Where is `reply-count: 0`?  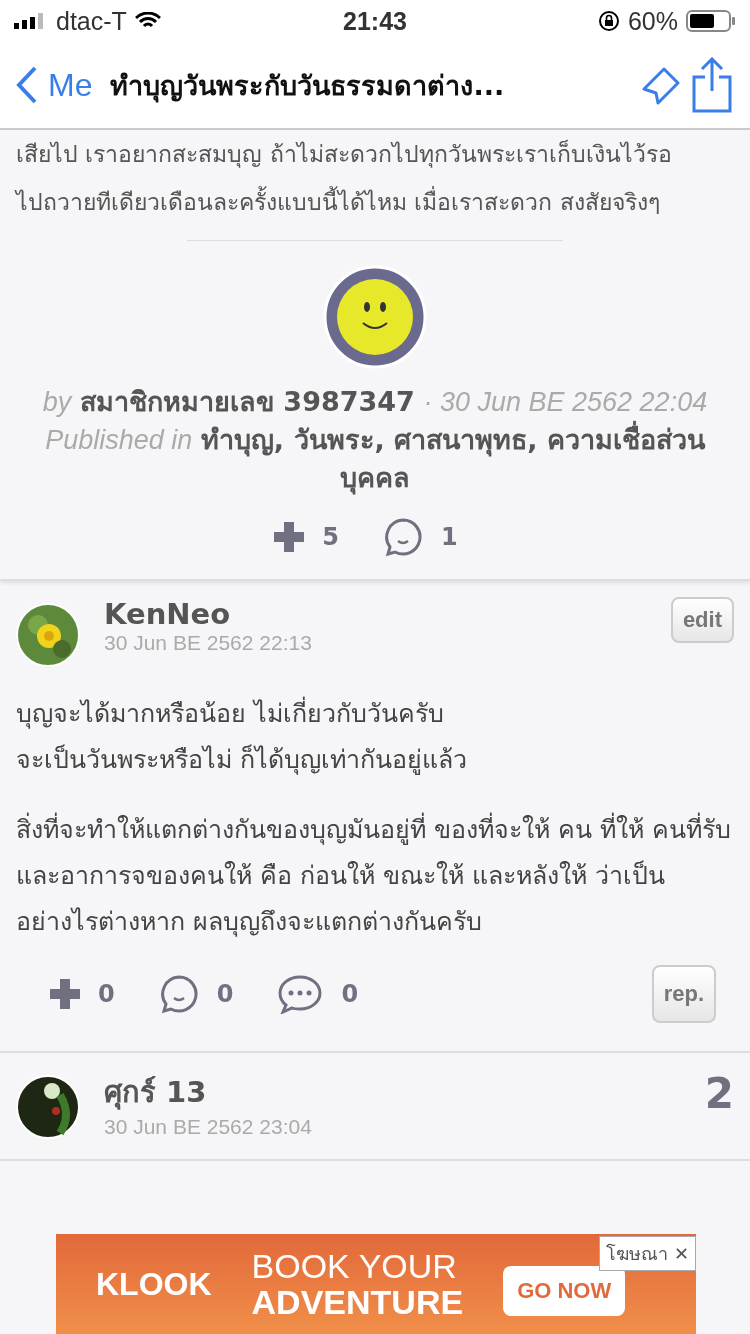
reply-count: 0 is located at coordinates (225, 994).